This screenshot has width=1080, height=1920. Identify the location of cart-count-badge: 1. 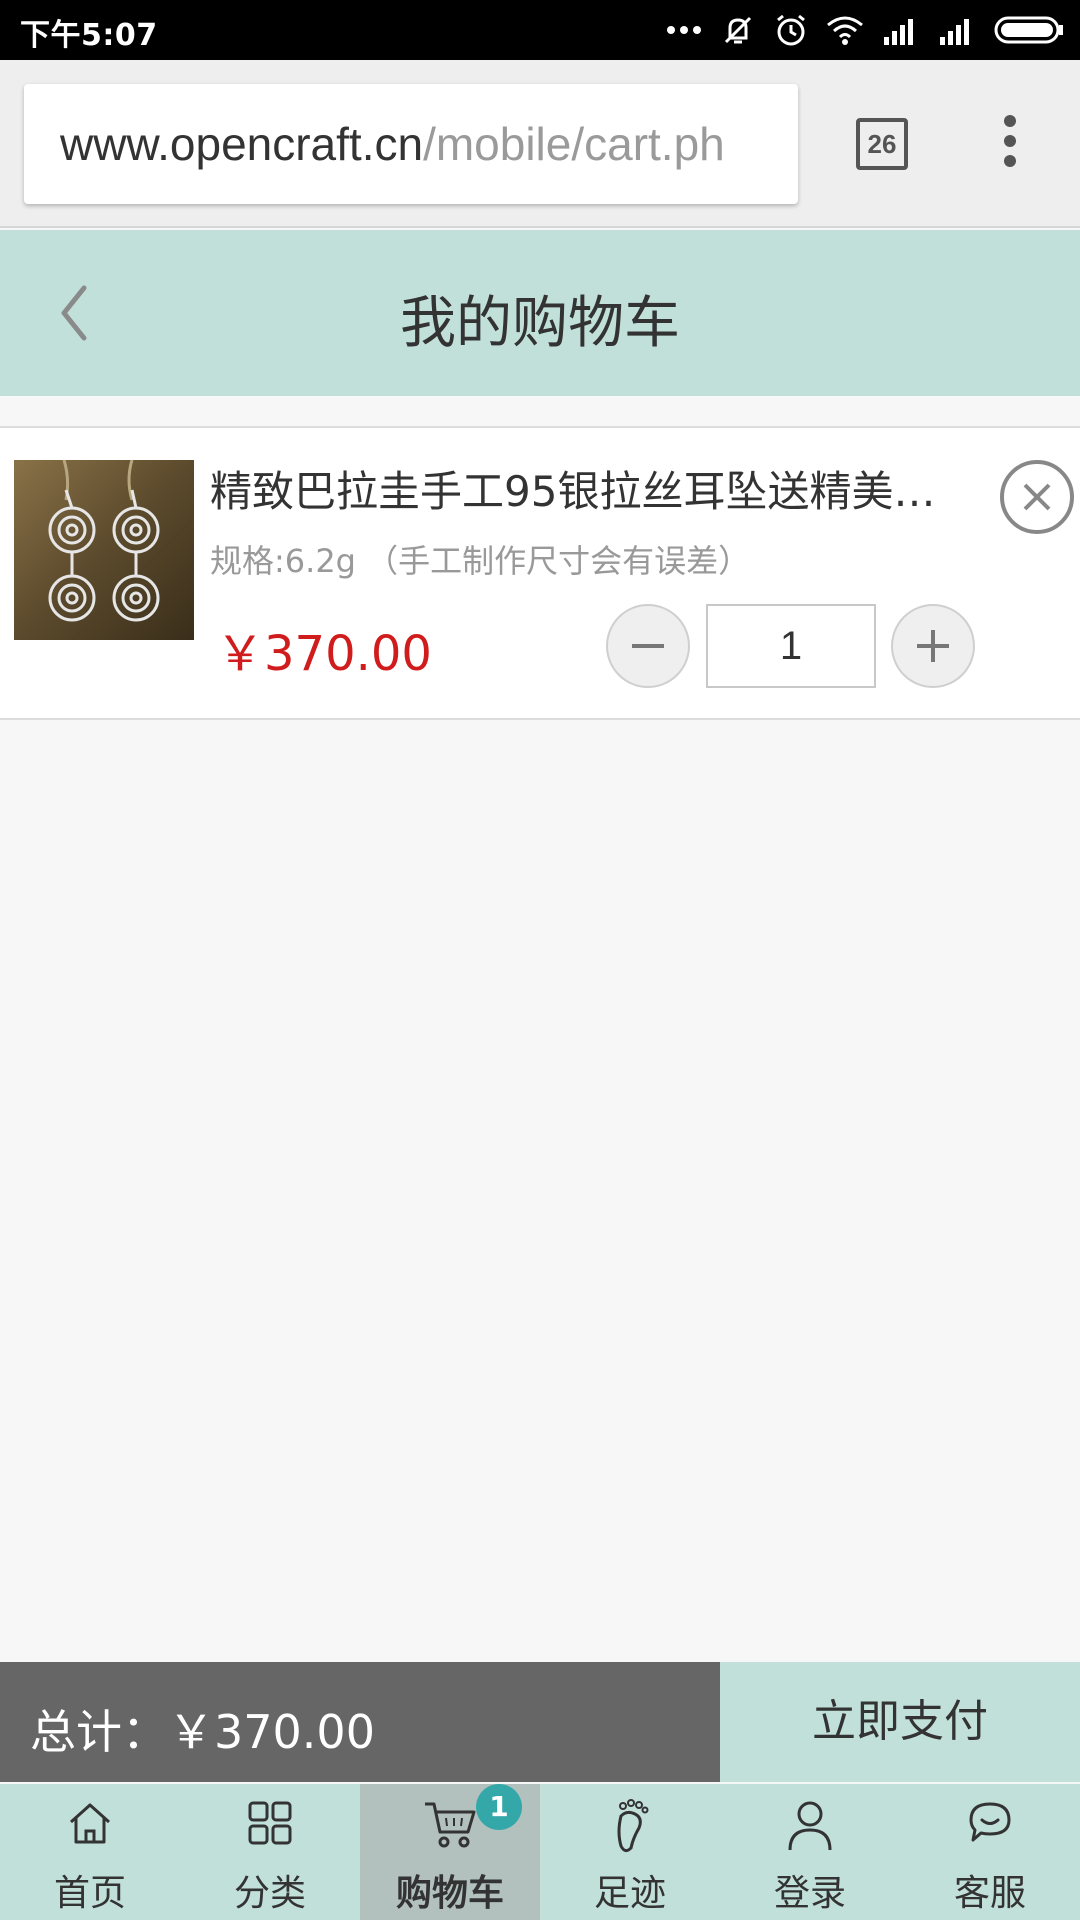
(499, 1807).